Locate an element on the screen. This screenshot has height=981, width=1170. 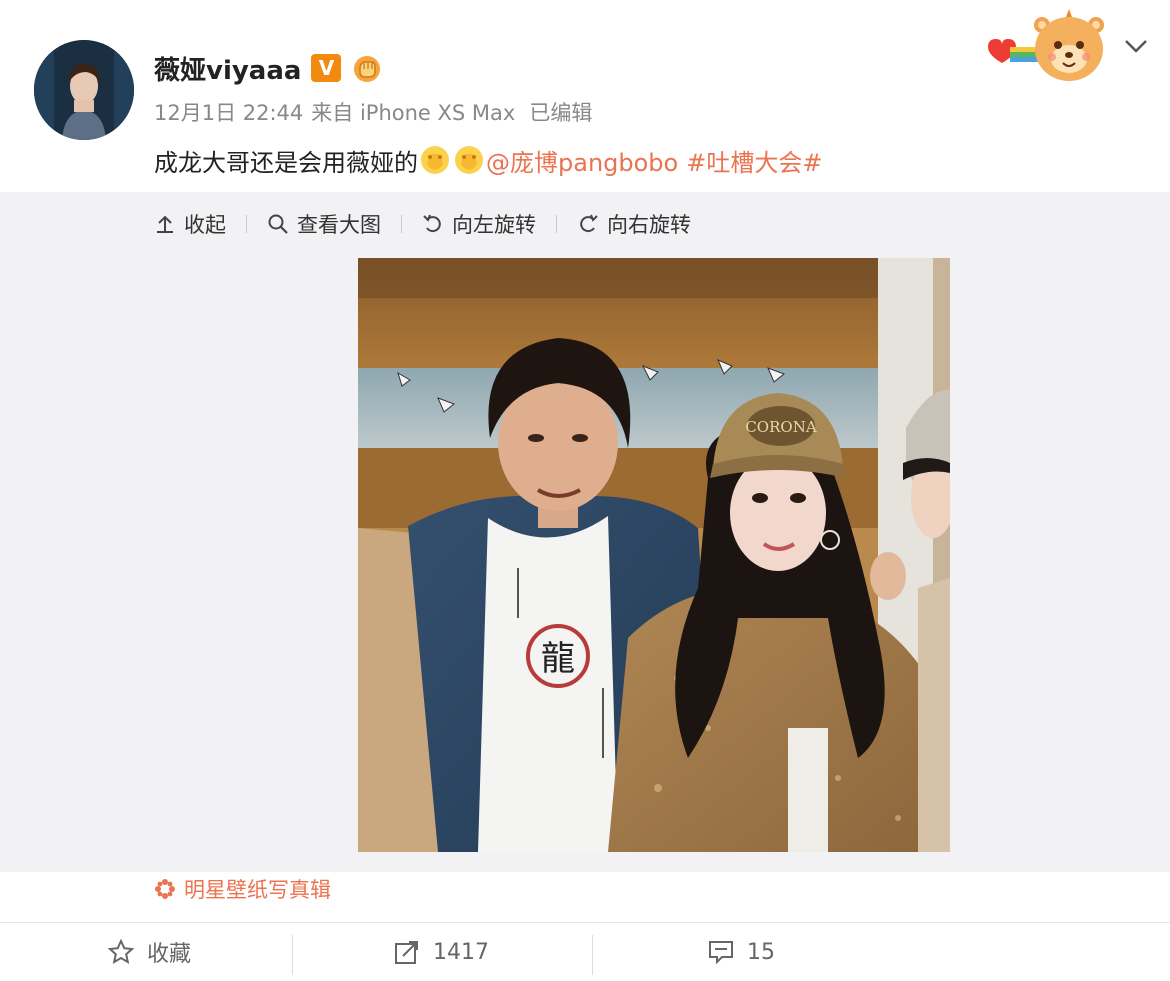
media-toolbar: 收起 查看大图 向左旋转 向右旋转 is located at coordinates (422, 224).